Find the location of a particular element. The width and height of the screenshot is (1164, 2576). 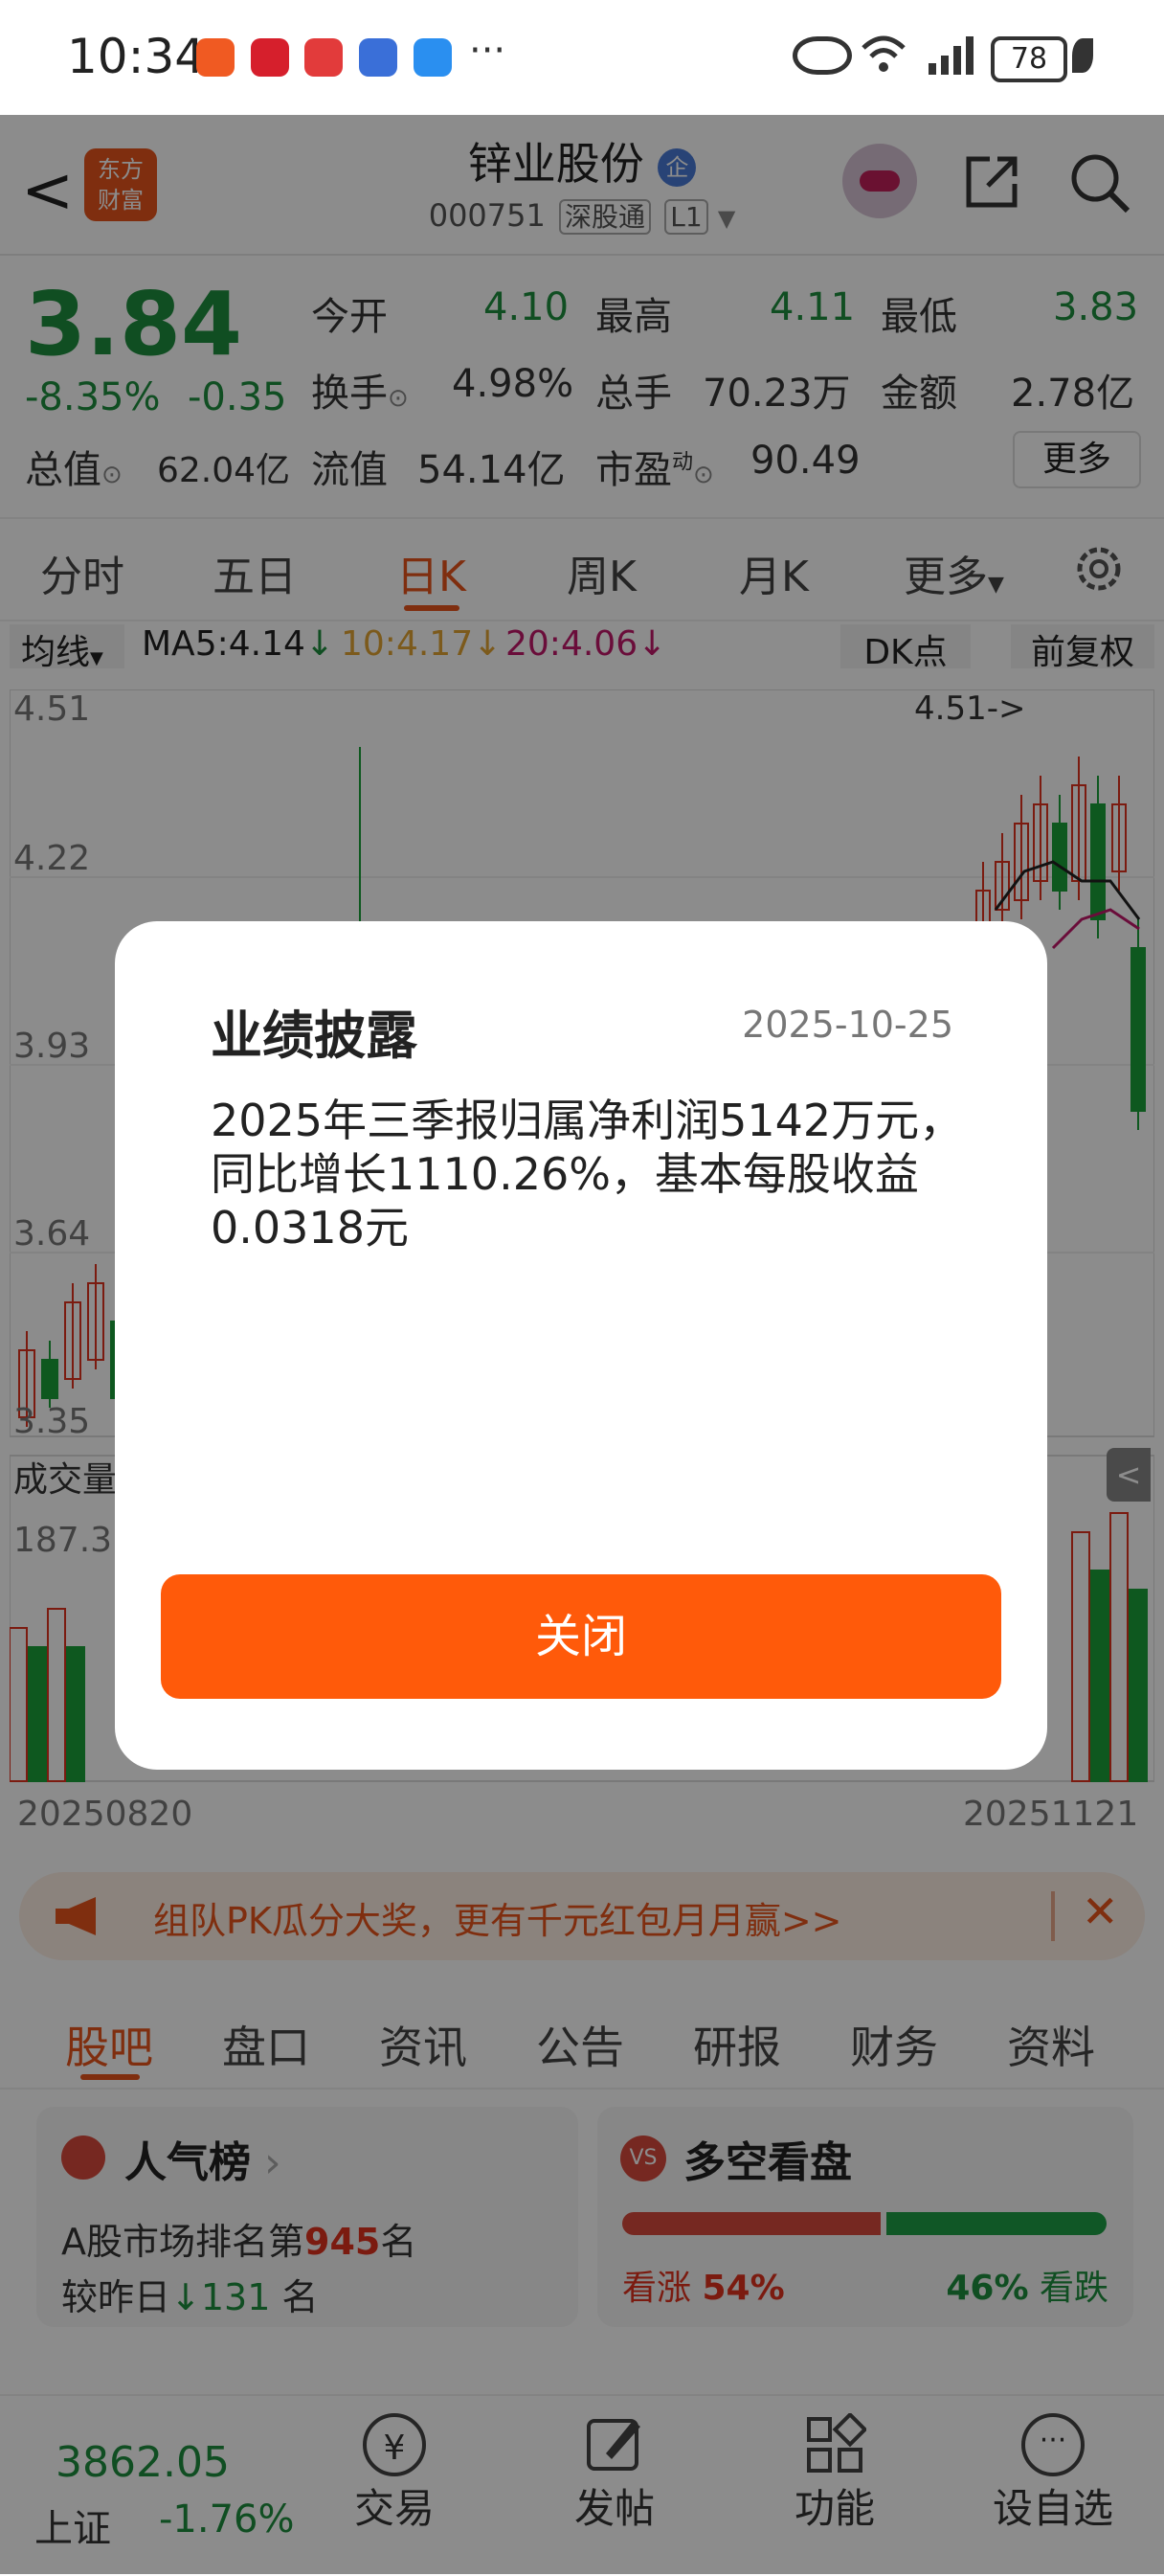

leaf-icon is located at coordinates (1082, 55).